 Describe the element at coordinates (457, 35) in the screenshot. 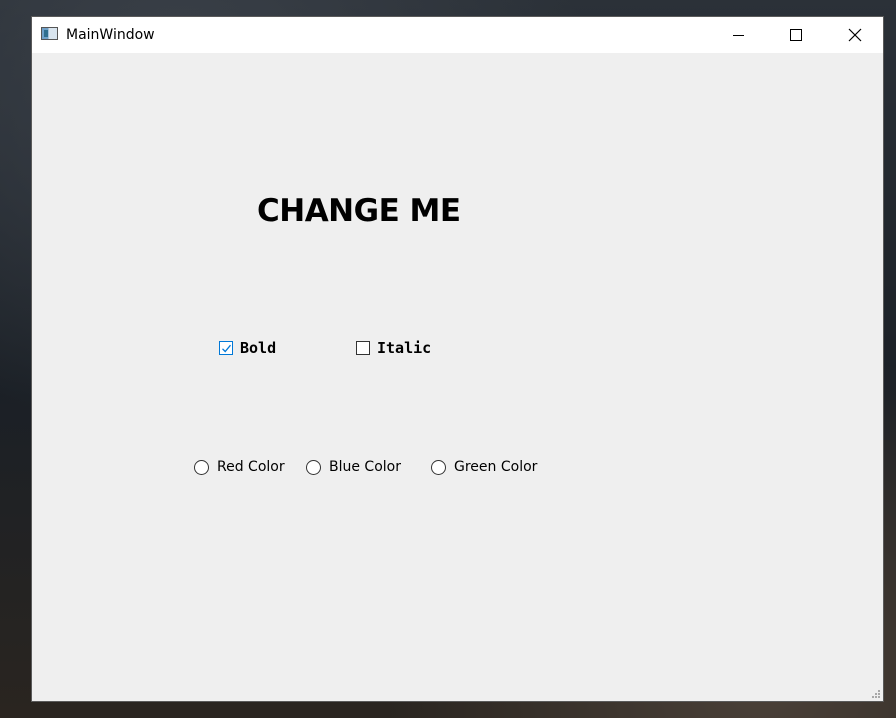

I see `title-bar: MainWindow` at that location.